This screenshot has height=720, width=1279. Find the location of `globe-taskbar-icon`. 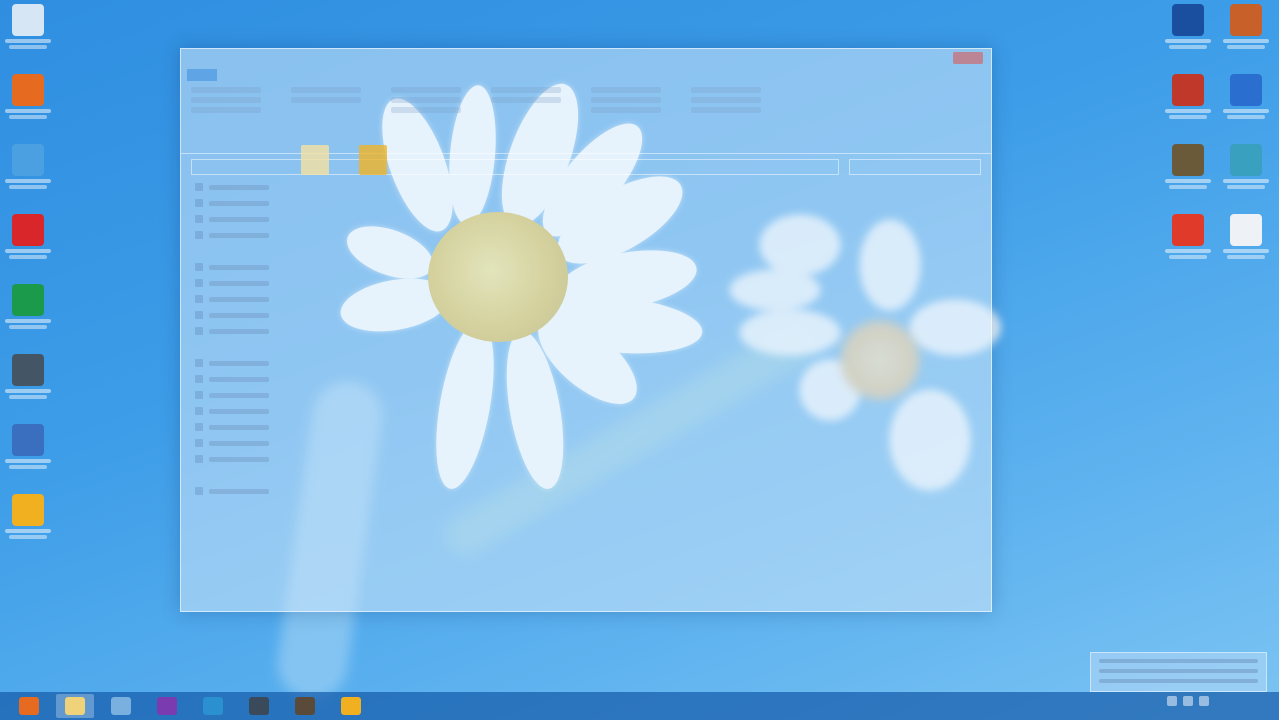

globe-taskbar-icon is located at coordinates (213, 706).